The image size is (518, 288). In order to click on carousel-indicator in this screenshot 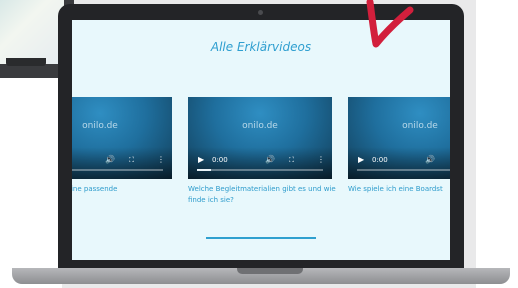, I will do `click(261, 238)`.